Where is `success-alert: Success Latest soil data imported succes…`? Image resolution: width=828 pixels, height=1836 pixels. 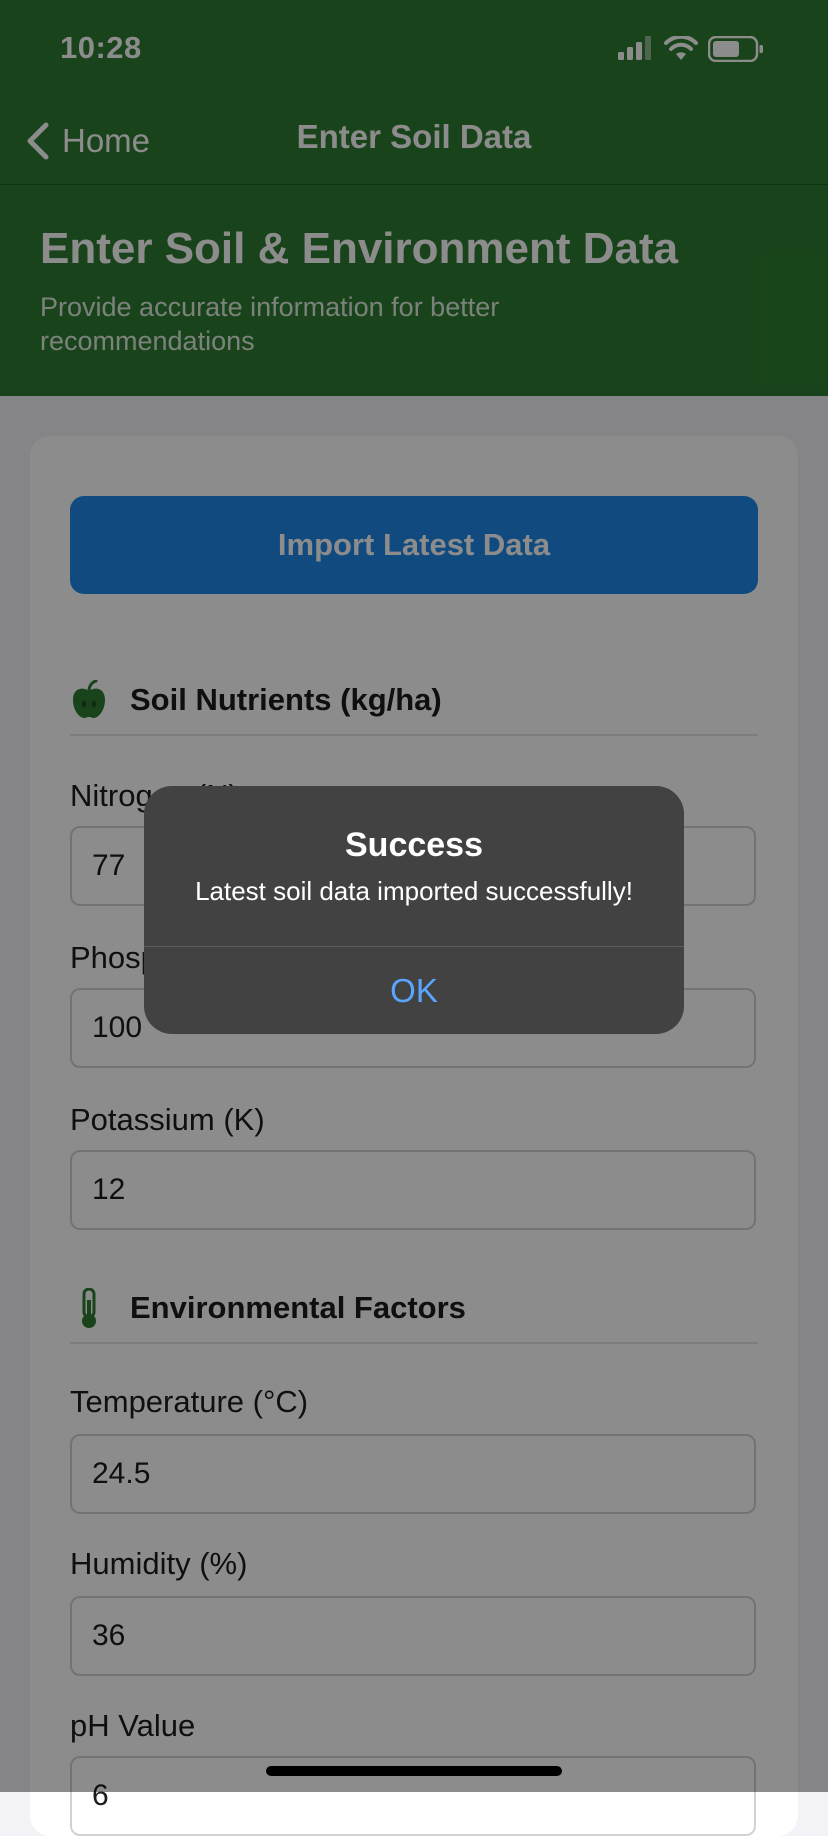
success-alert: Success Latest soil data imported succes… is located at coordinates (414, 910).